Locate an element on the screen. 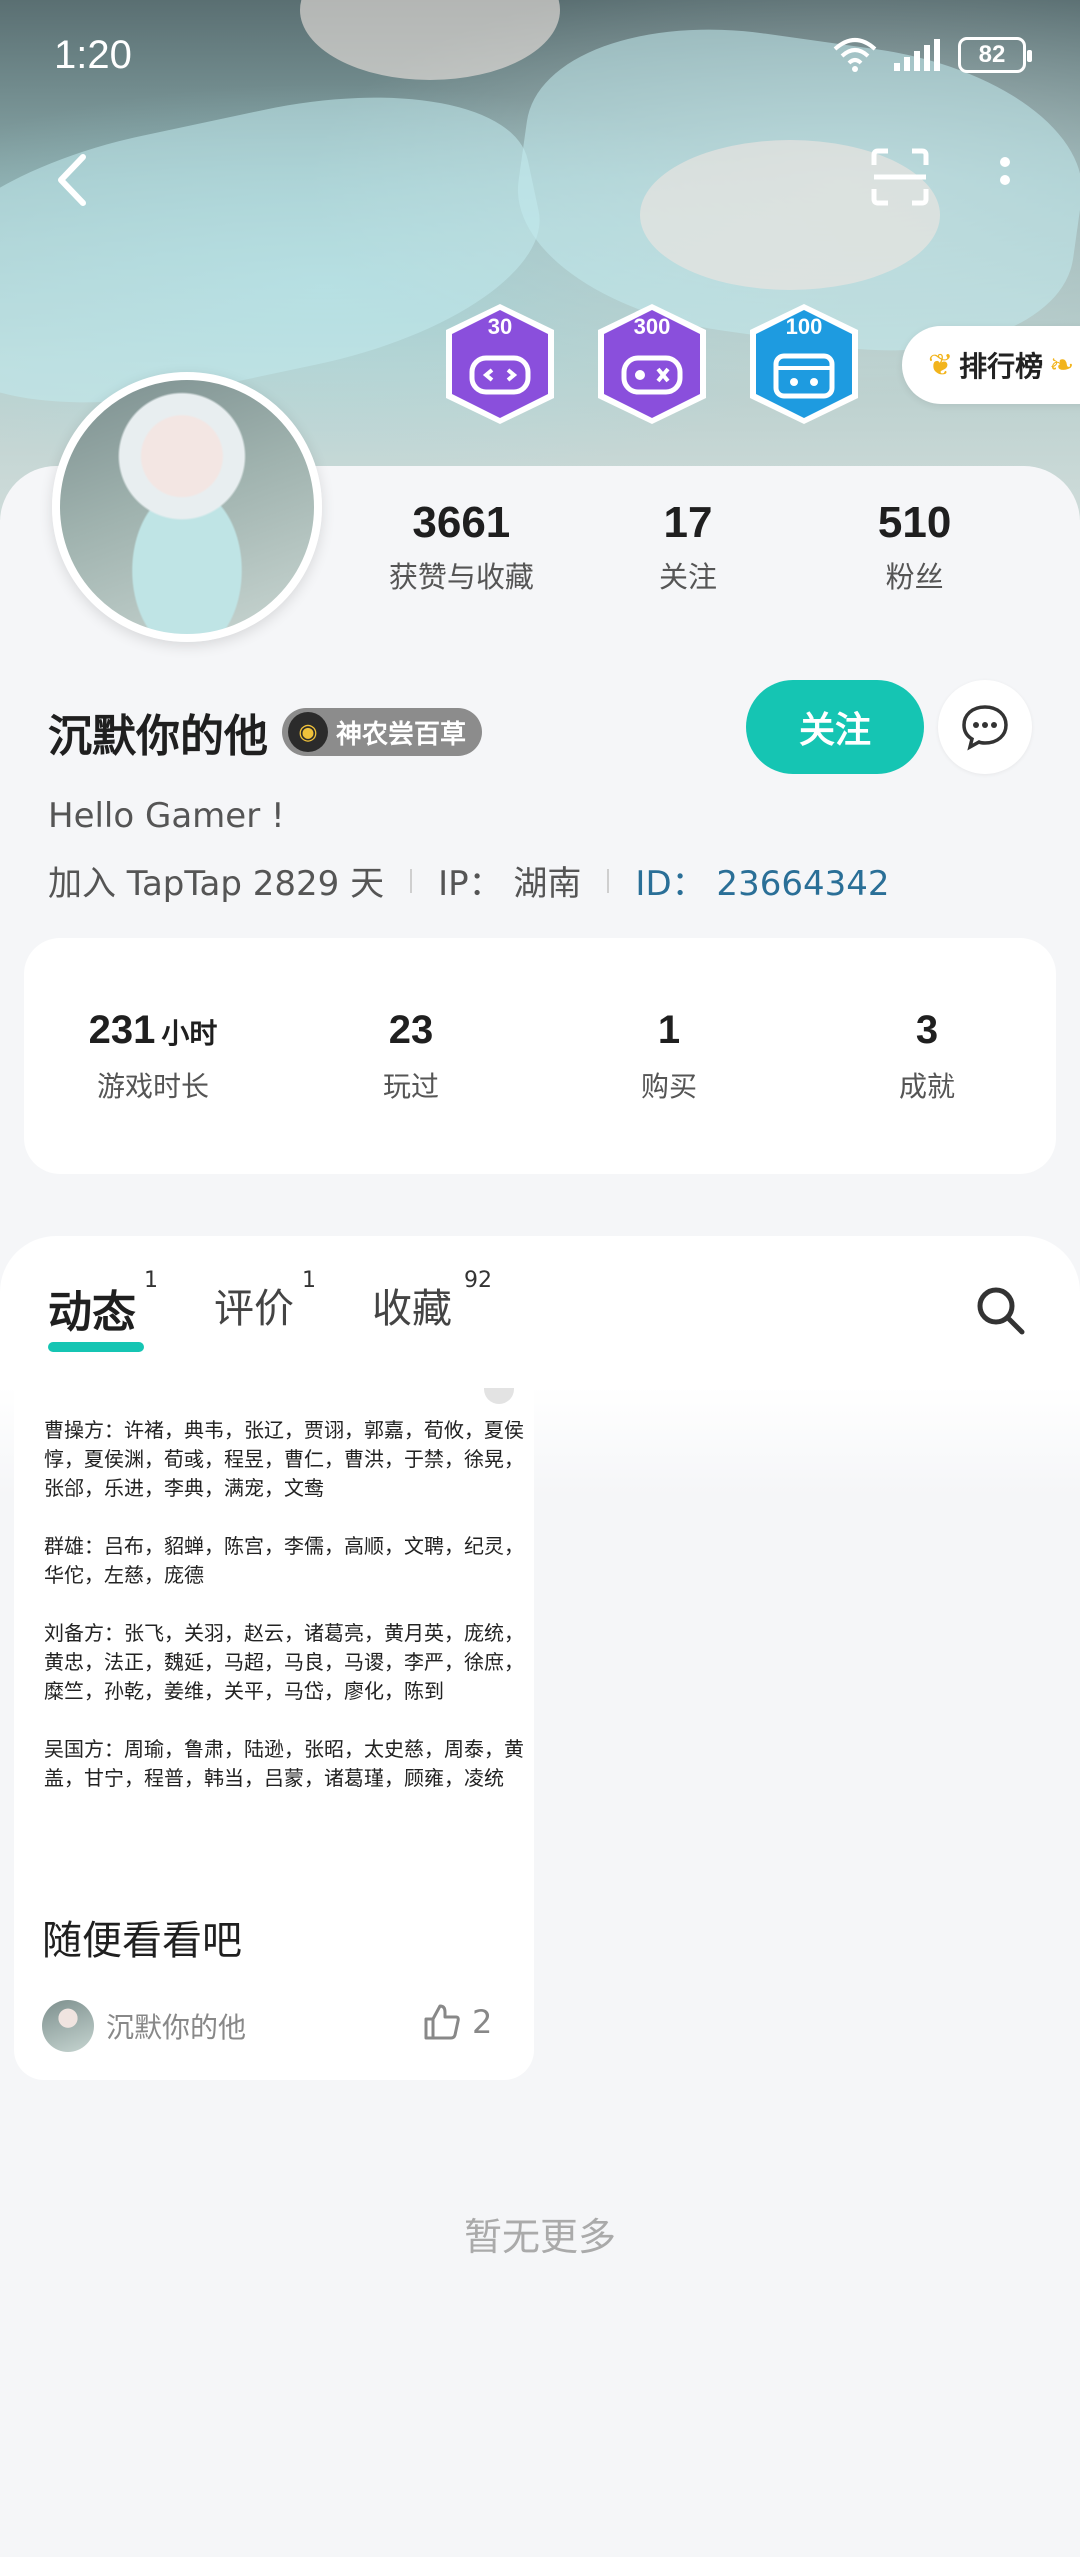 This screenshot has width=1080, height=2557. stat-value: 17 is located at coordinates (688, 522).